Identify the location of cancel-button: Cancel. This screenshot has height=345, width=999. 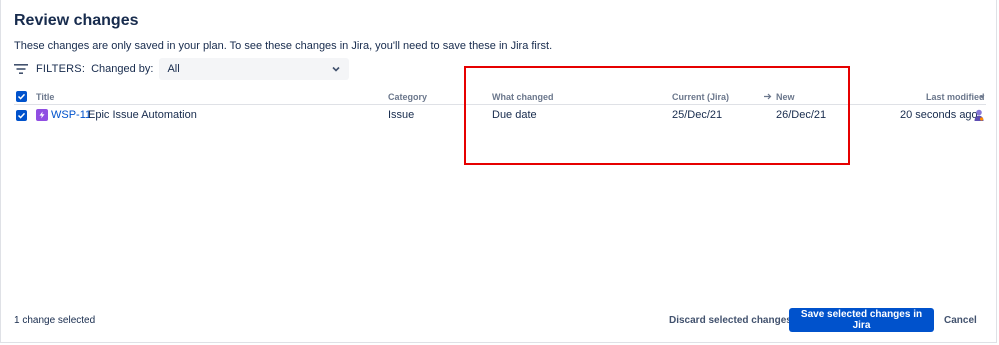
(960, 320).